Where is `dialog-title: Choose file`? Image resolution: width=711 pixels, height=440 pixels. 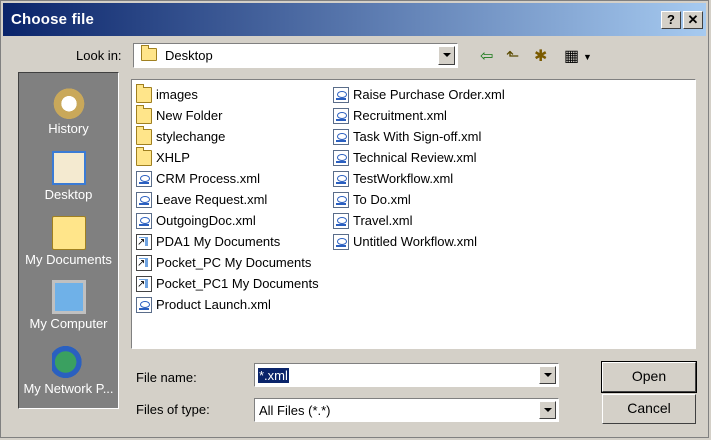
dialog-title: Choose file is located at coordinates (53, 19).